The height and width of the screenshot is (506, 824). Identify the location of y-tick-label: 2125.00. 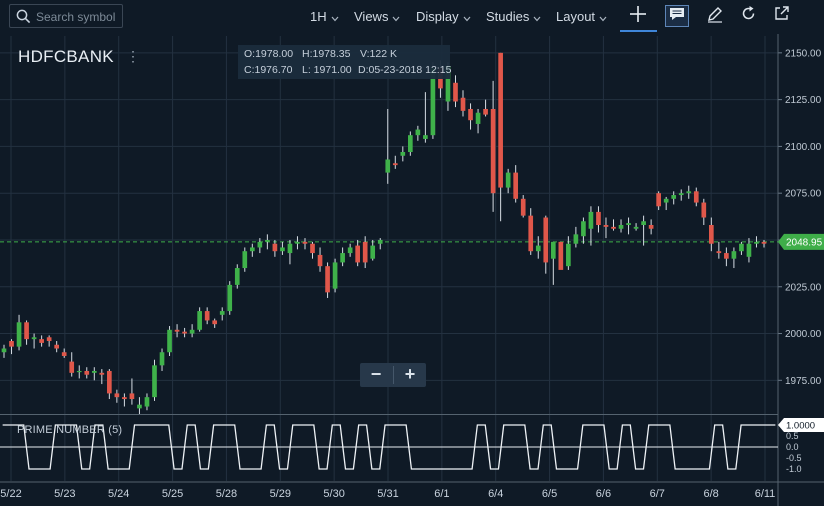
(803, 100).